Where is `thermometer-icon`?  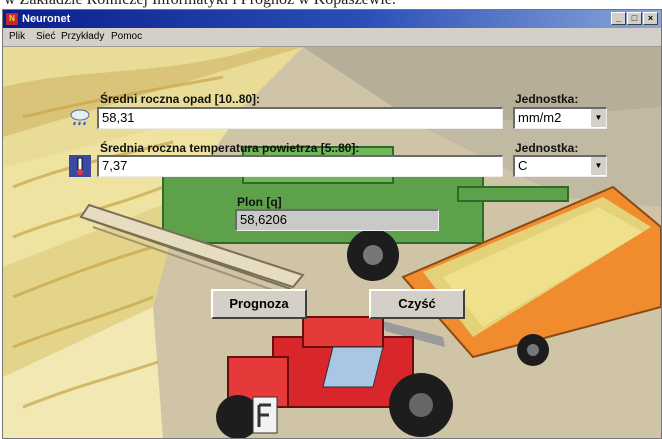
thermometer-icon is located at coordinates (80, 166).